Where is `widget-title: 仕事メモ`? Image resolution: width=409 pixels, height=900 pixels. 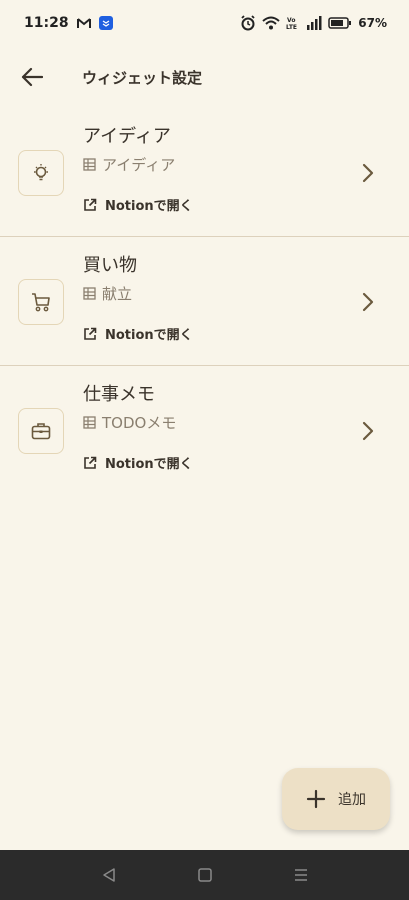 widget-title: 仕事メモ is located at coordinates (119, 394).